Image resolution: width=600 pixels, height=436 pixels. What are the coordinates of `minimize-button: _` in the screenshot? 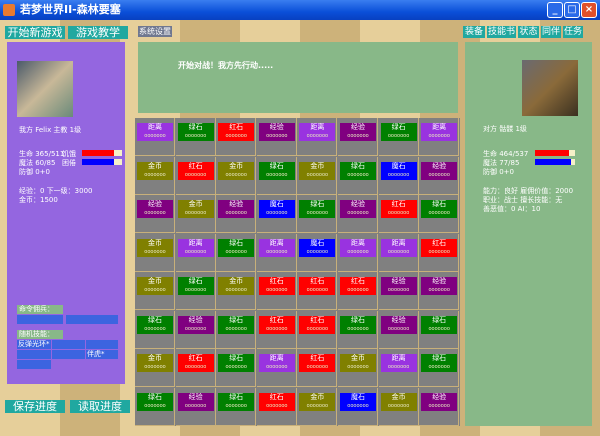 It's located at (555, 10).